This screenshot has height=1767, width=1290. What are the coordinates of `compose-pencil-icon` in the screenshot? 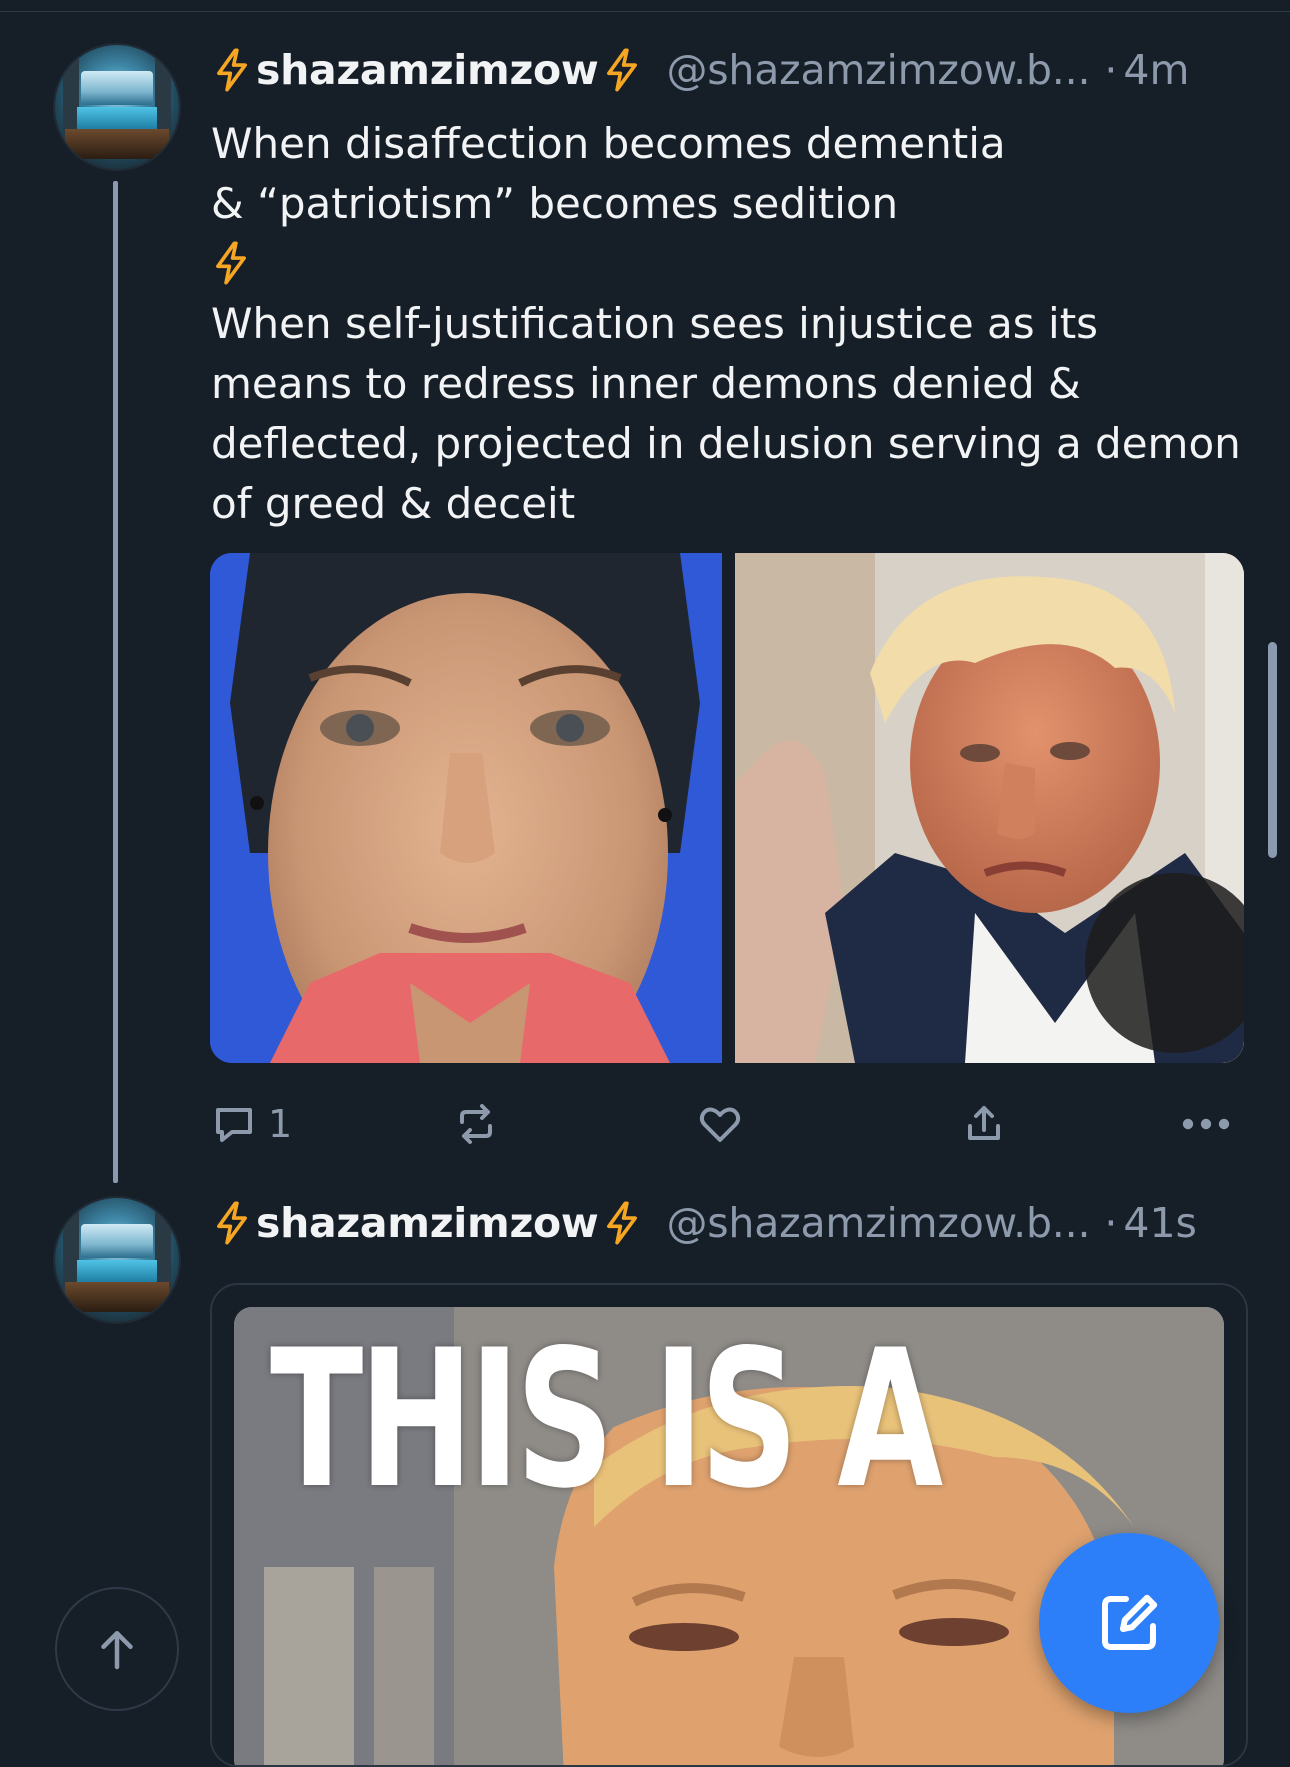 It's located at (1130, 1622).